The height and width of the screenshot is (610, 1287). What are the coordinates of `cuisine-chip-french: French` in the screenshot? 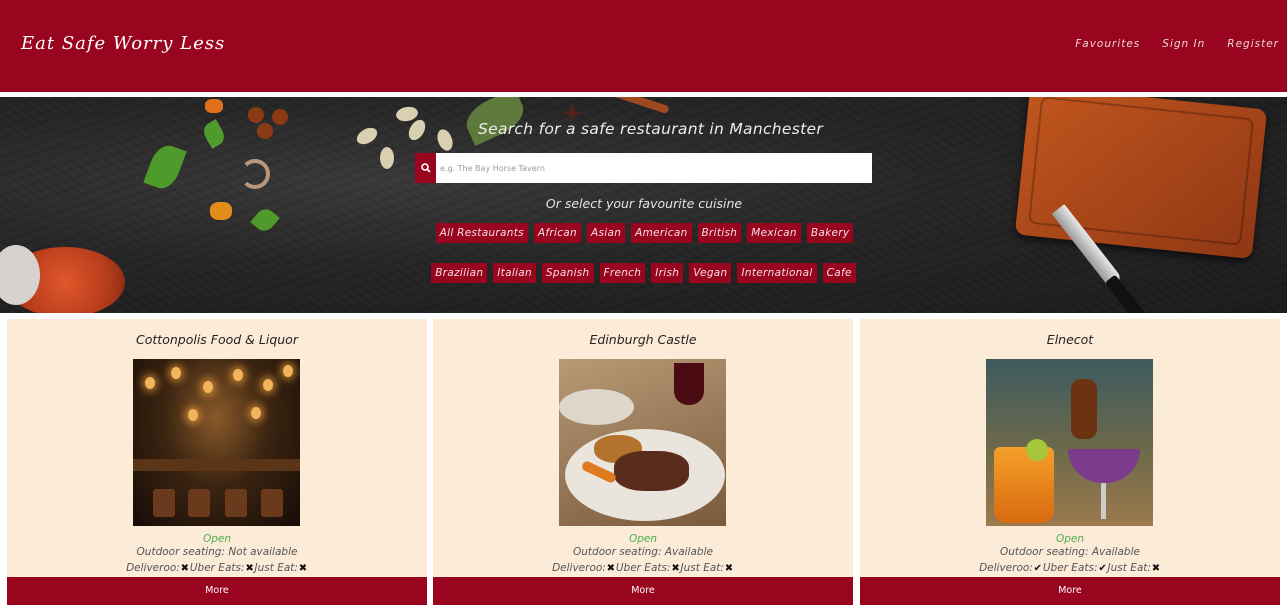 It's located at (622, 273).